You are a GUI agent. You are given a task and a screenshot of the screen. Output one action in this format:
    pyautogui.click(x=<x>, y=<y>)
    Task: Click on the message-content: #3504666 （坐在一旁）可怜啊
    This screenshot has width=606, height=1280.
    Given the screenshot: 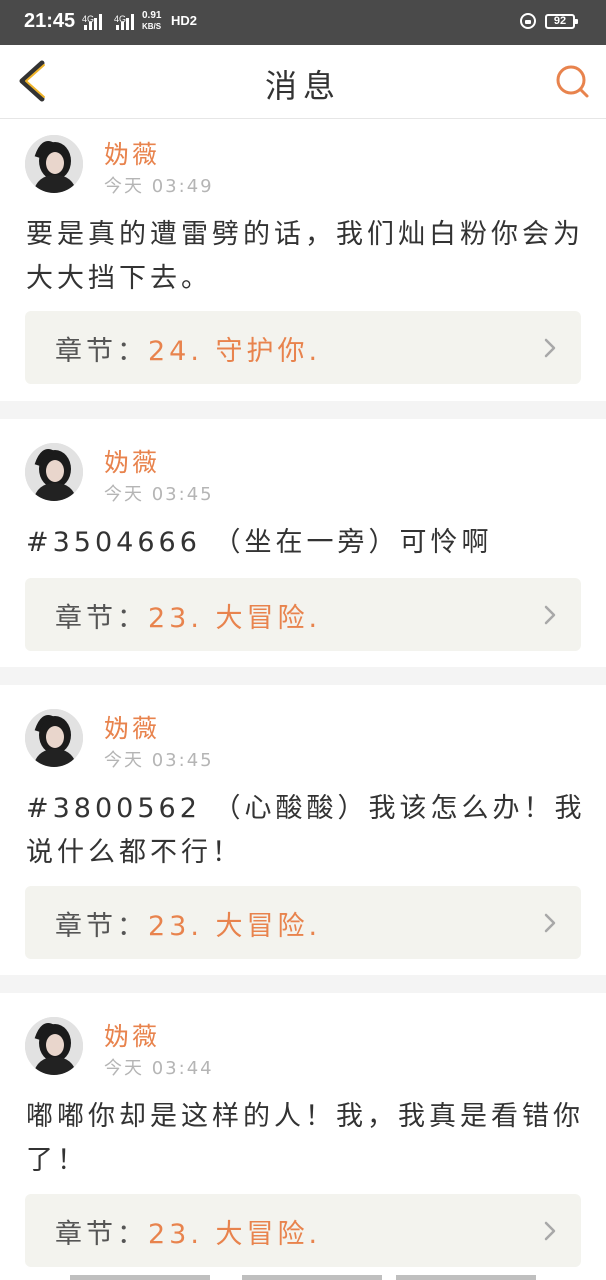 What is the action you would take?
    pyautogui.click(x=259, y=542)
    